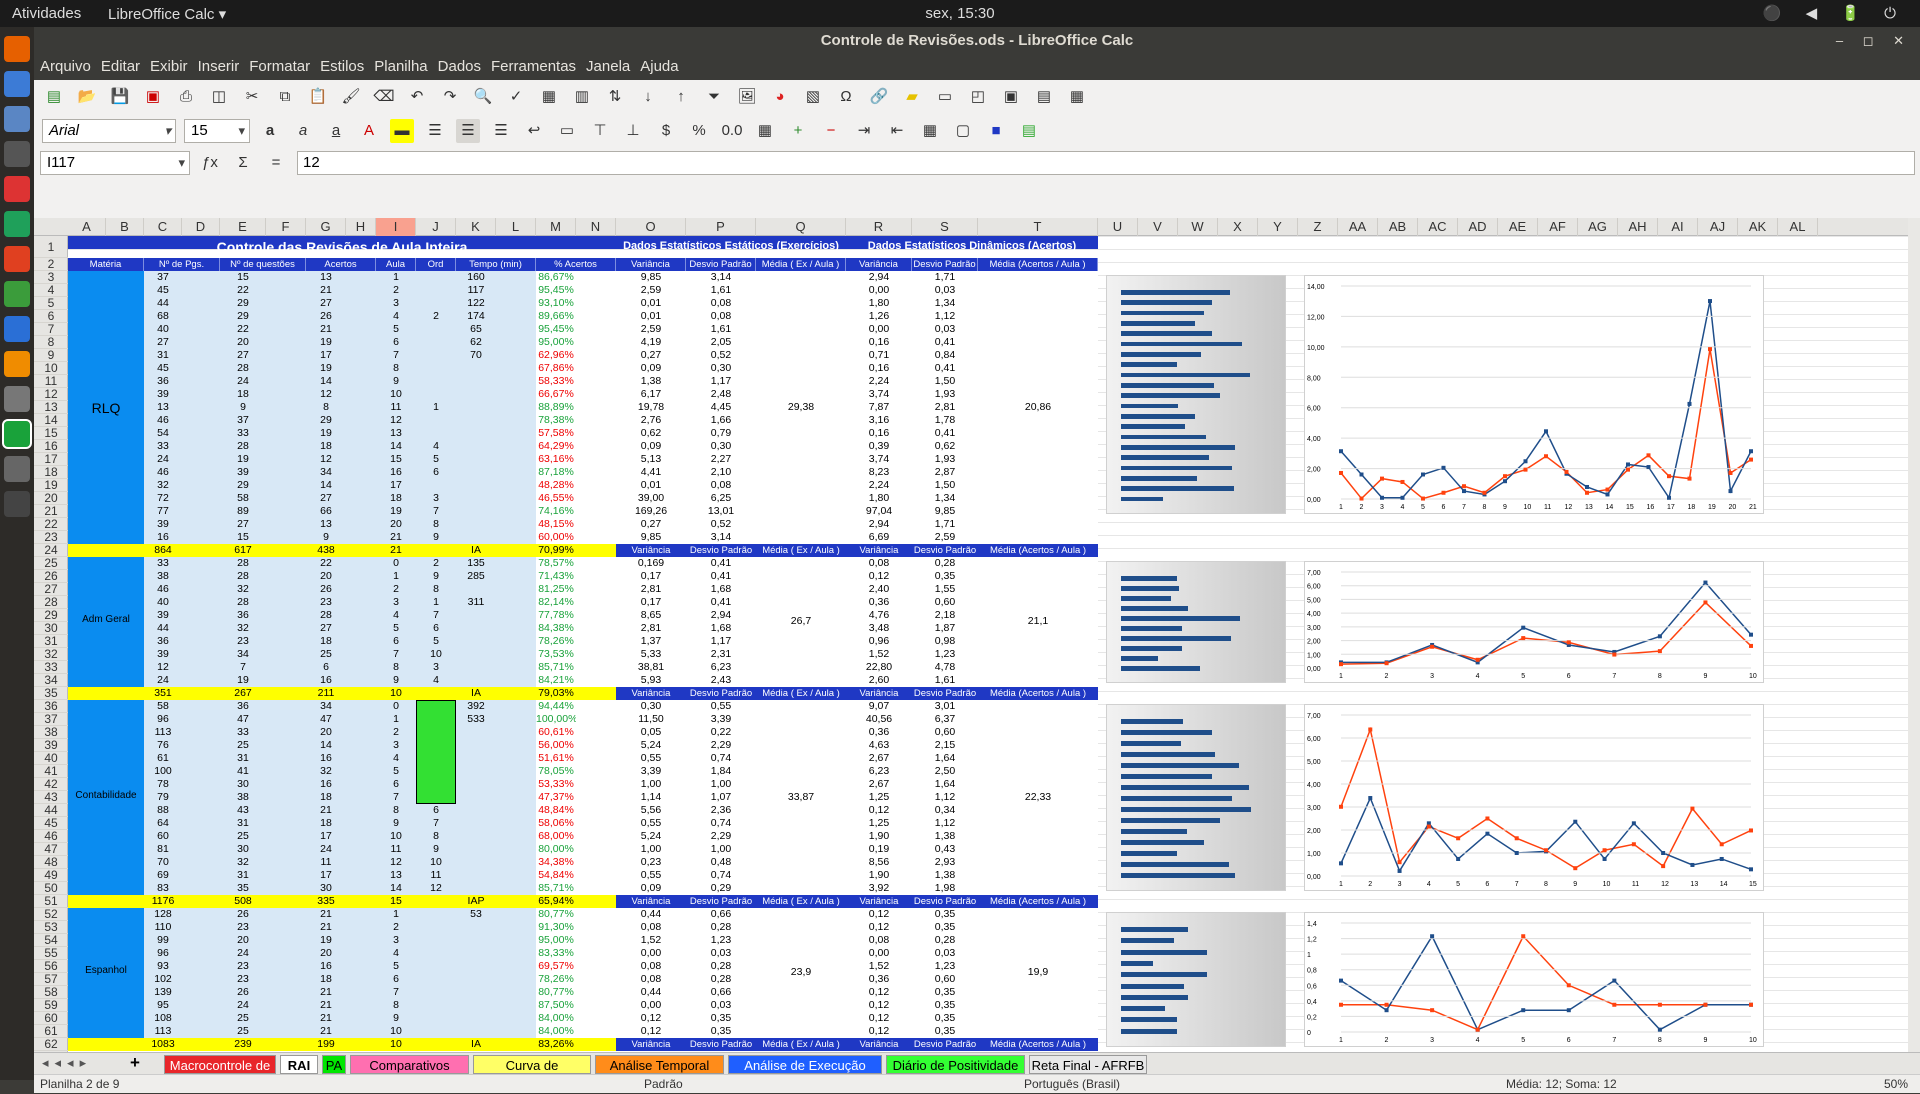 The width and height of the screenshot is (1920, 1094). Describe the element at coordinates (396, 394) in the screenshot. I see `data-cell: 10` at that location.